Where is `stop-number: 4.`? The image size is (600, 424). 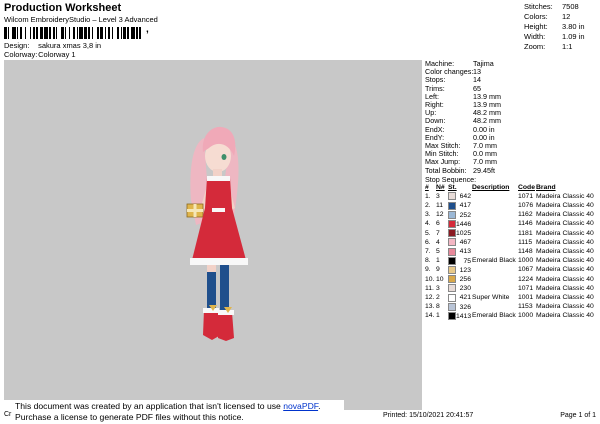 stop-number: 4. is located at coordinates (428, 224).